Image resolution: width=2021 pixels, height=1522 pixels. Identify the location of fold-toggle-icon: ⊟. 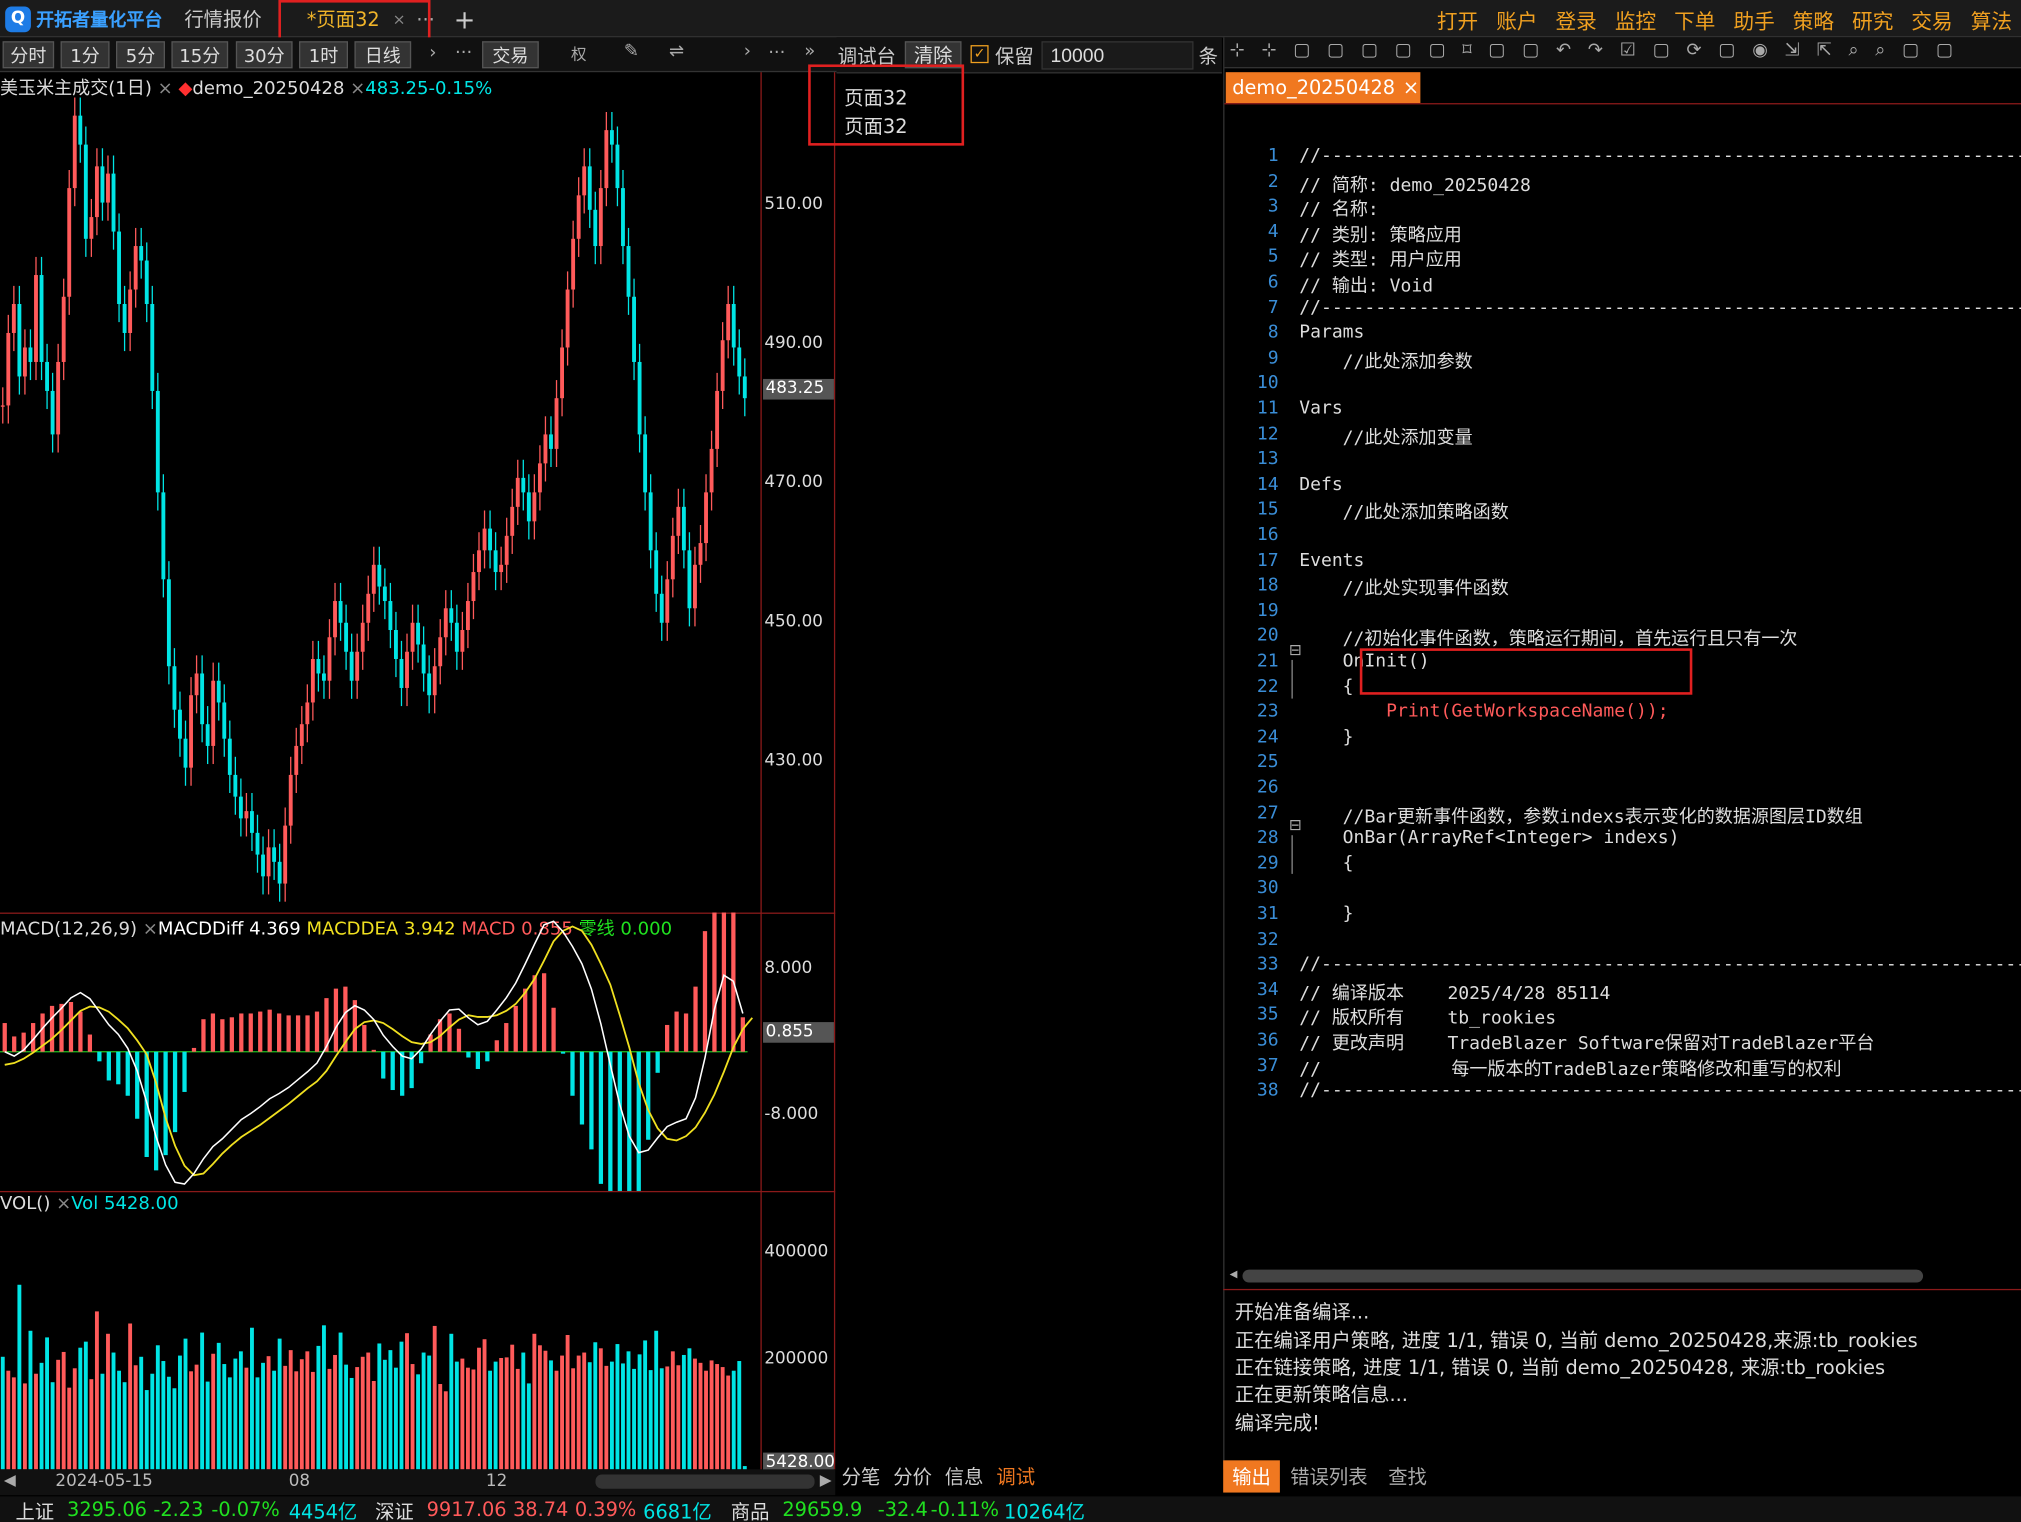
(1295, 650).